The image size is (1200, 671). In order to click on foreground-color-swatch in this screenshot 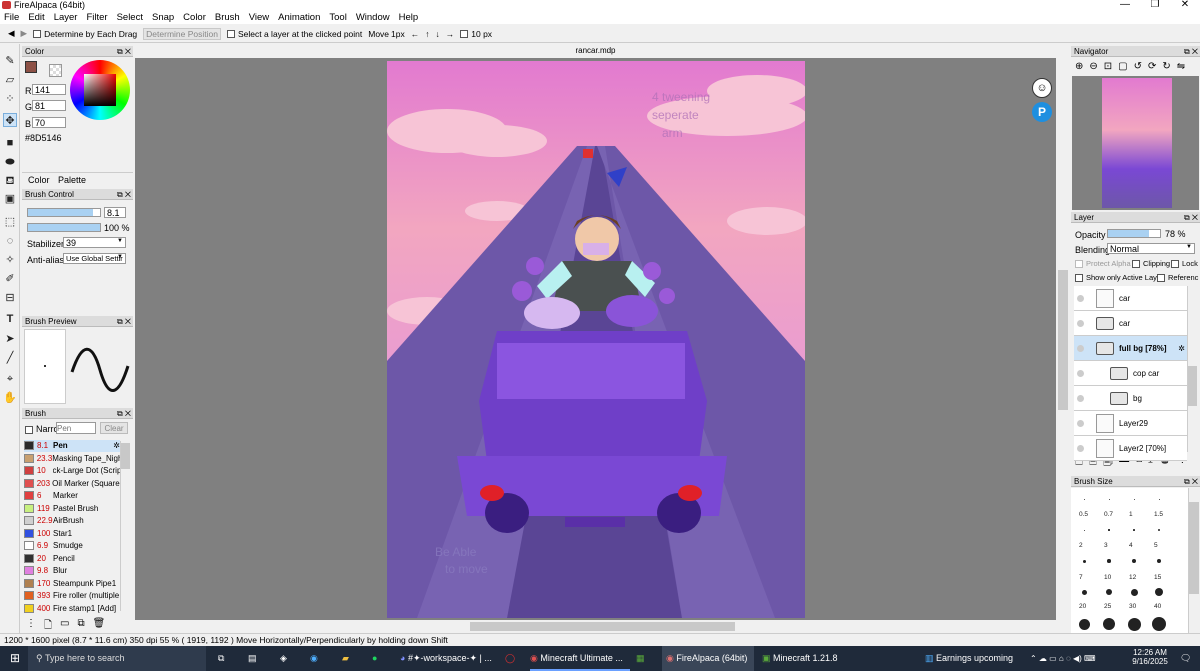, I will do `click(31, 67)`.